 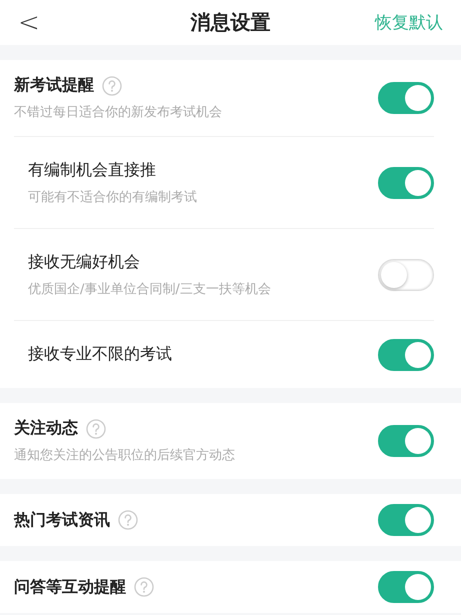 I want to click on setting-title: 有编制机会直接推, so click(x=92, y=170).